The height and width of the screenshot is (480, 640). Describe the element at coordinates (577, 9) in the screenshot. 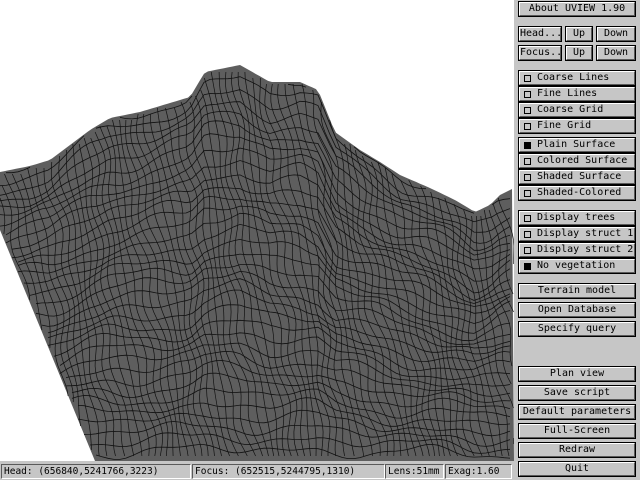

I see `about-button: About UVIEW 1.90` at that location.